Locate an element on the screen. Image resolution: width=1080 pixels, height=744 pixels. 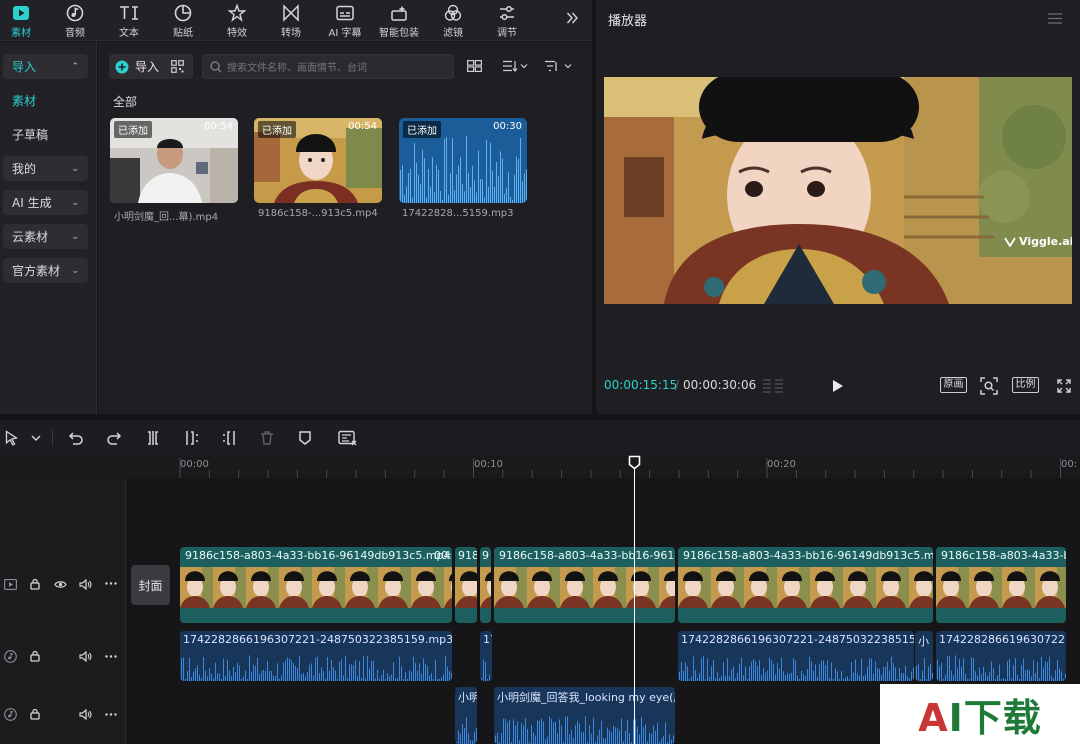
tab-adjust: 调节 is located at coordinates (507, 20).